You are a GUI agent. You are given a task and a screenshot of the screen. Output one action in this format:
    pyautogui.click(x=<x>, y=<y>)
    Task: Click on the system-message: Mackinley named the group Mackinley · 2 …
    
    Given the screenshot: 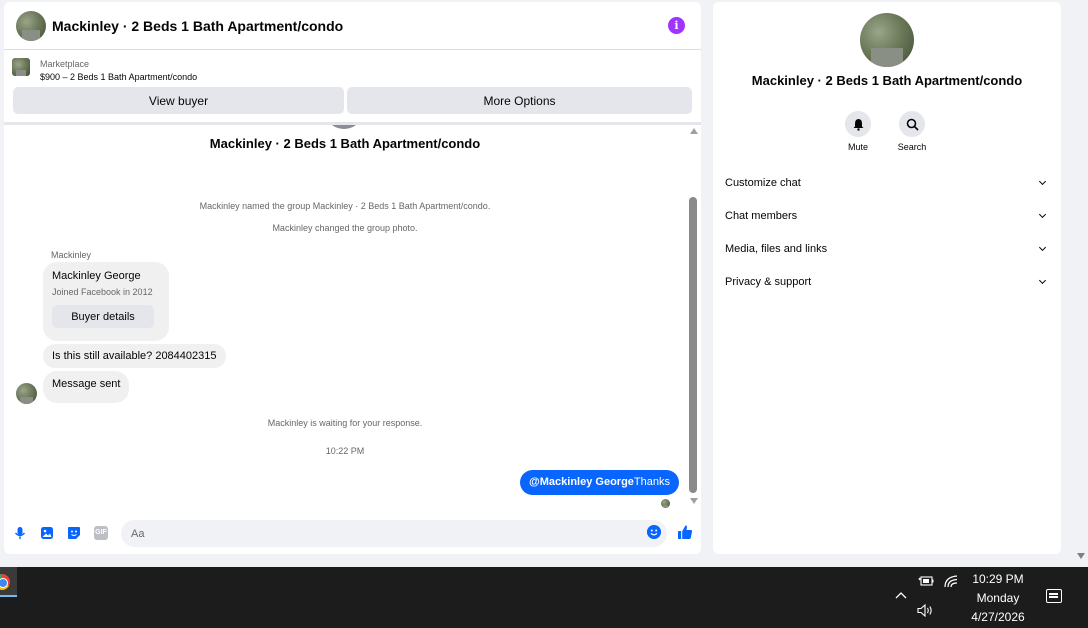 What is the action you would take?
    pyautogui.click(x=345, y=206)
    